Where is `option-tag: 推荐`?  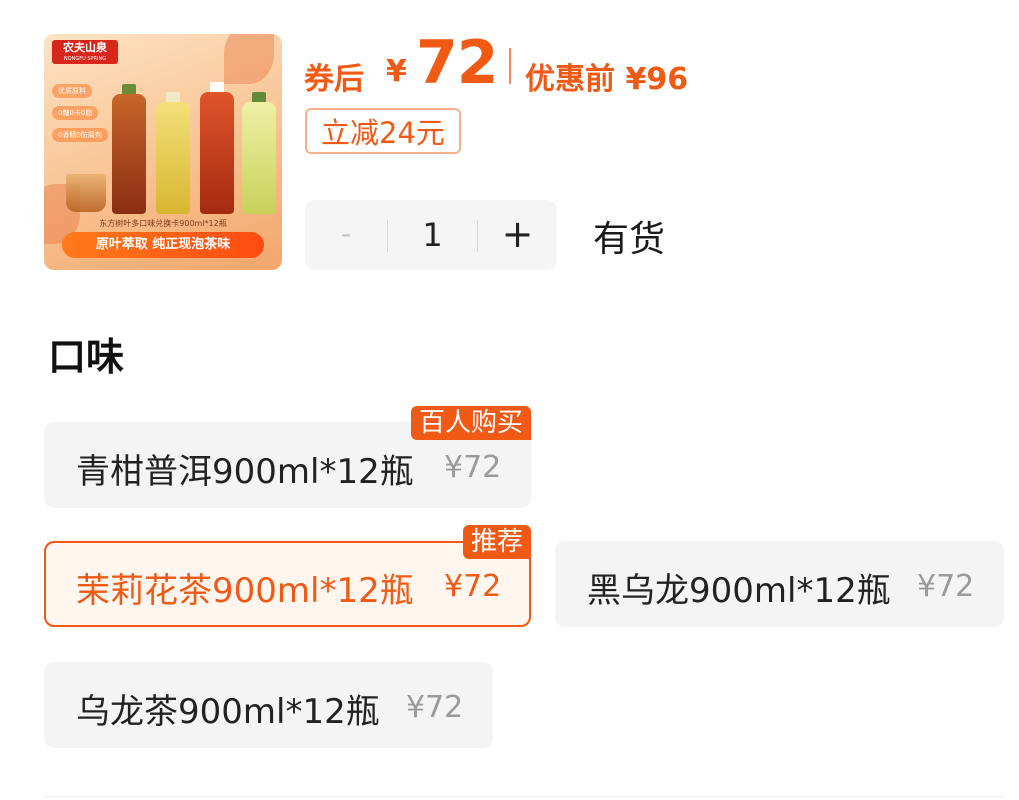
option-tag: 推荐 is located at coordinates (496, 542).